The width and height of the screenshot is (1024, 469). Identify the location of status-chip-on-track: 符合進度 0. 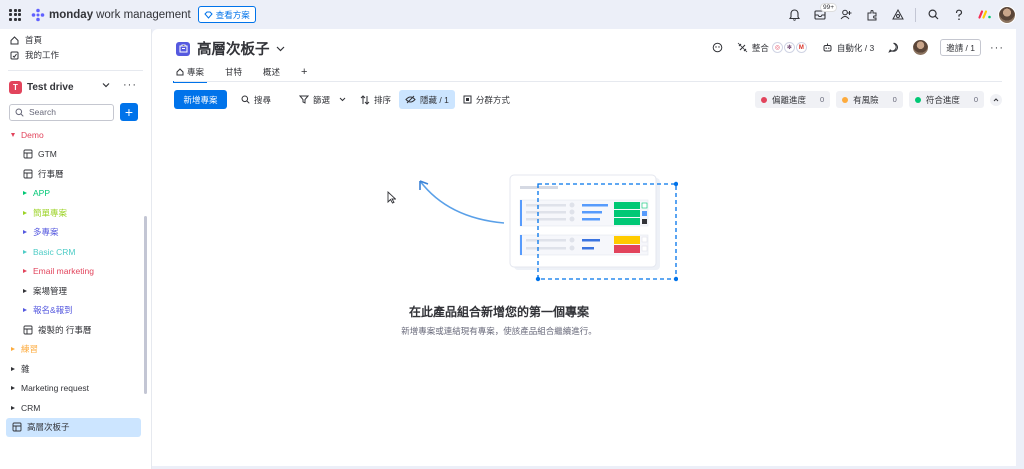
(946, 99).